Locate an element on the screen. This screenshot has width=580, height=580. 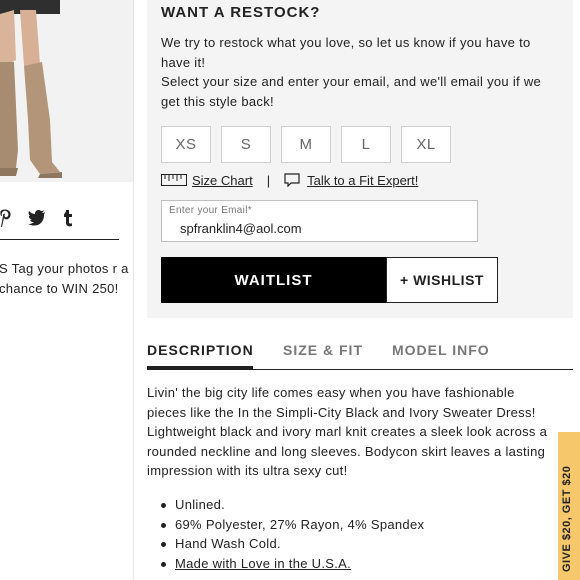
list-item-text: 69% Polyester, 27% Rayon, 4% Spandex is located at coordinates (300, 524).